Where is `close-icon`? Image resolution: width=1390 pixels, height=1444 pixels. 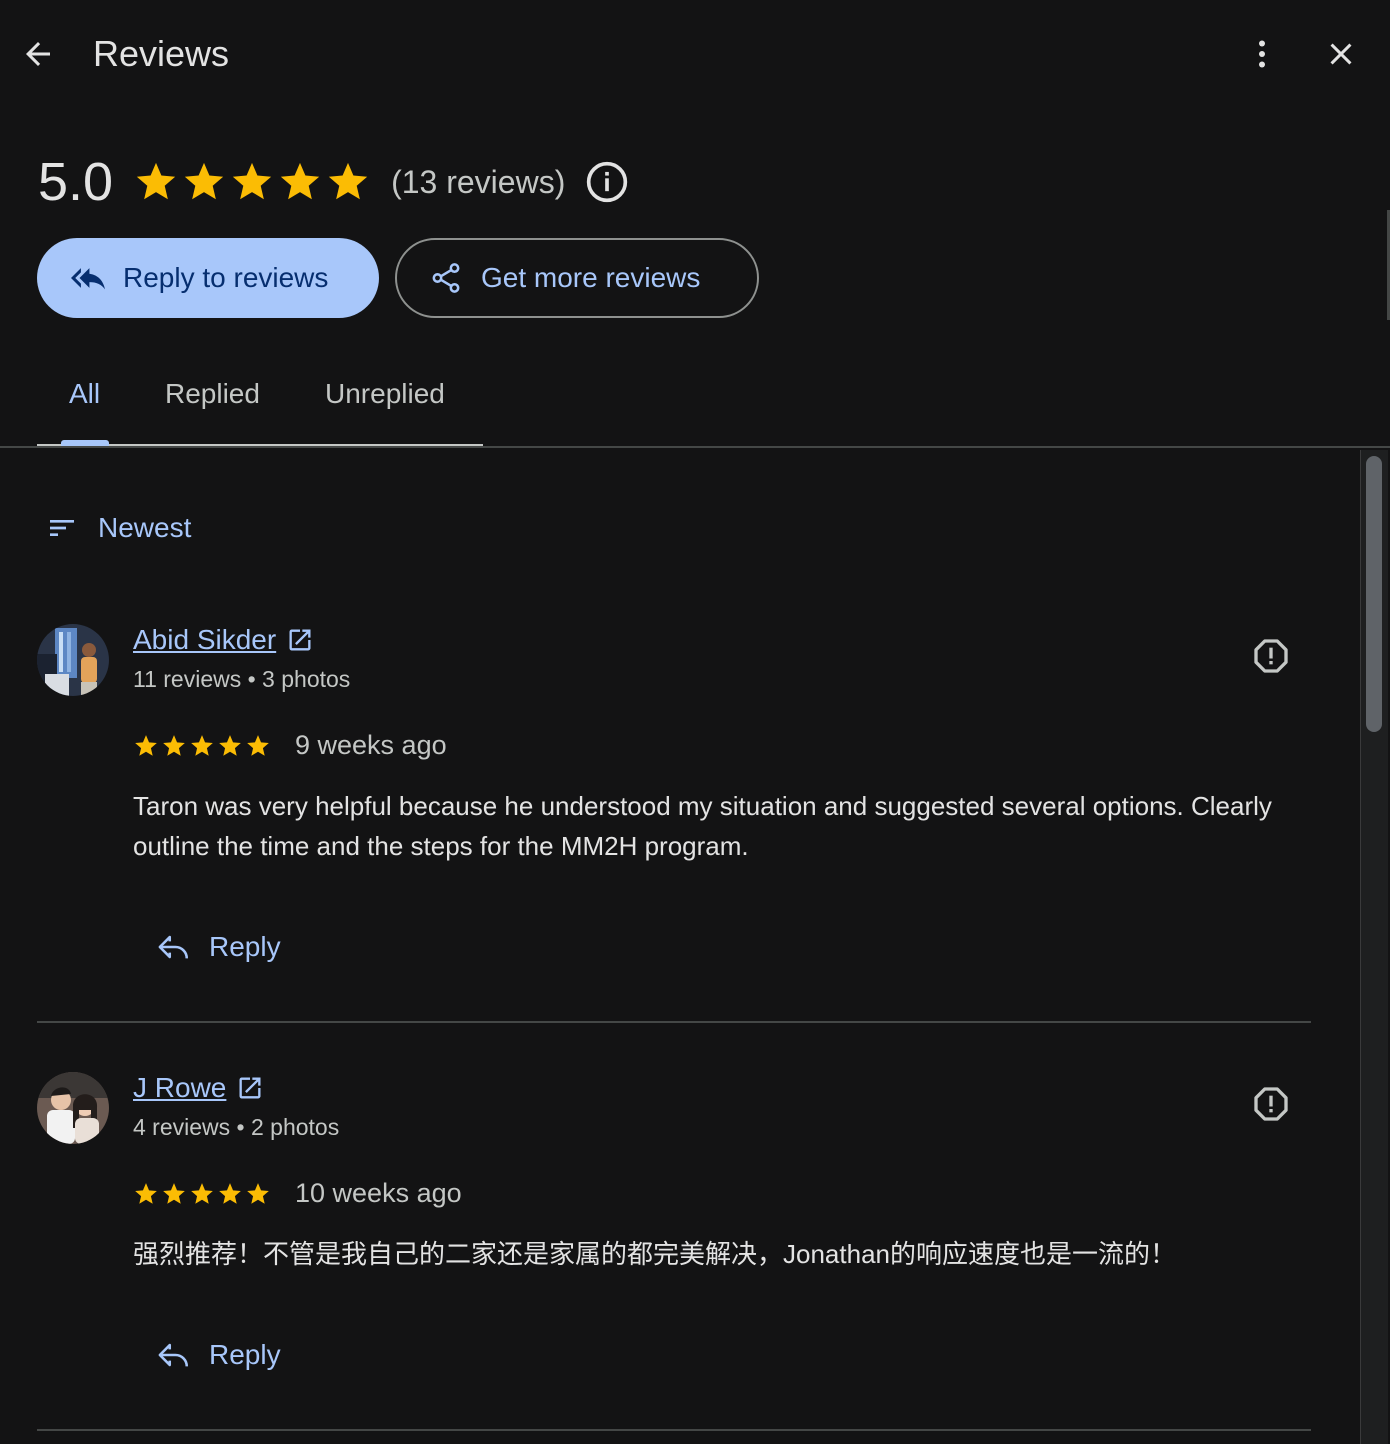
close-icon is located at coordinates (1341, 54).